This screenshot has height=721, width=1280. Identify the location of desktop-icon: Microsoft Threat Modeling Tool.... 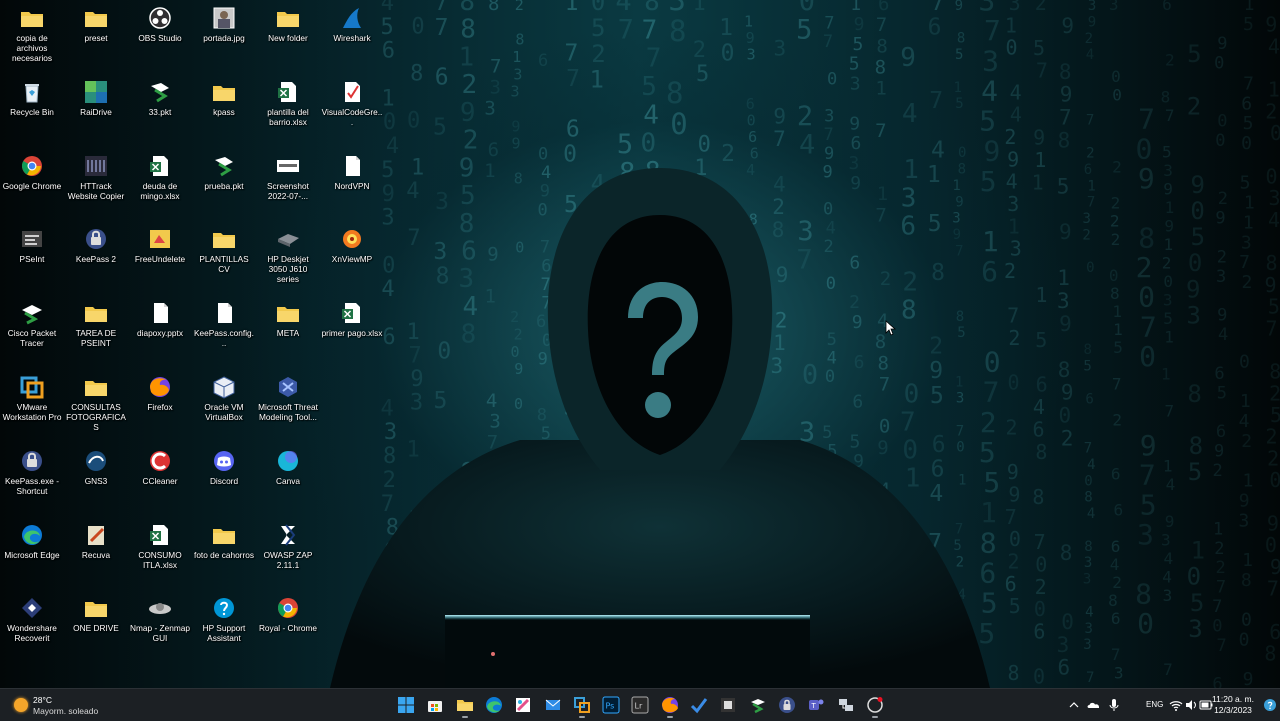
(288, 396).